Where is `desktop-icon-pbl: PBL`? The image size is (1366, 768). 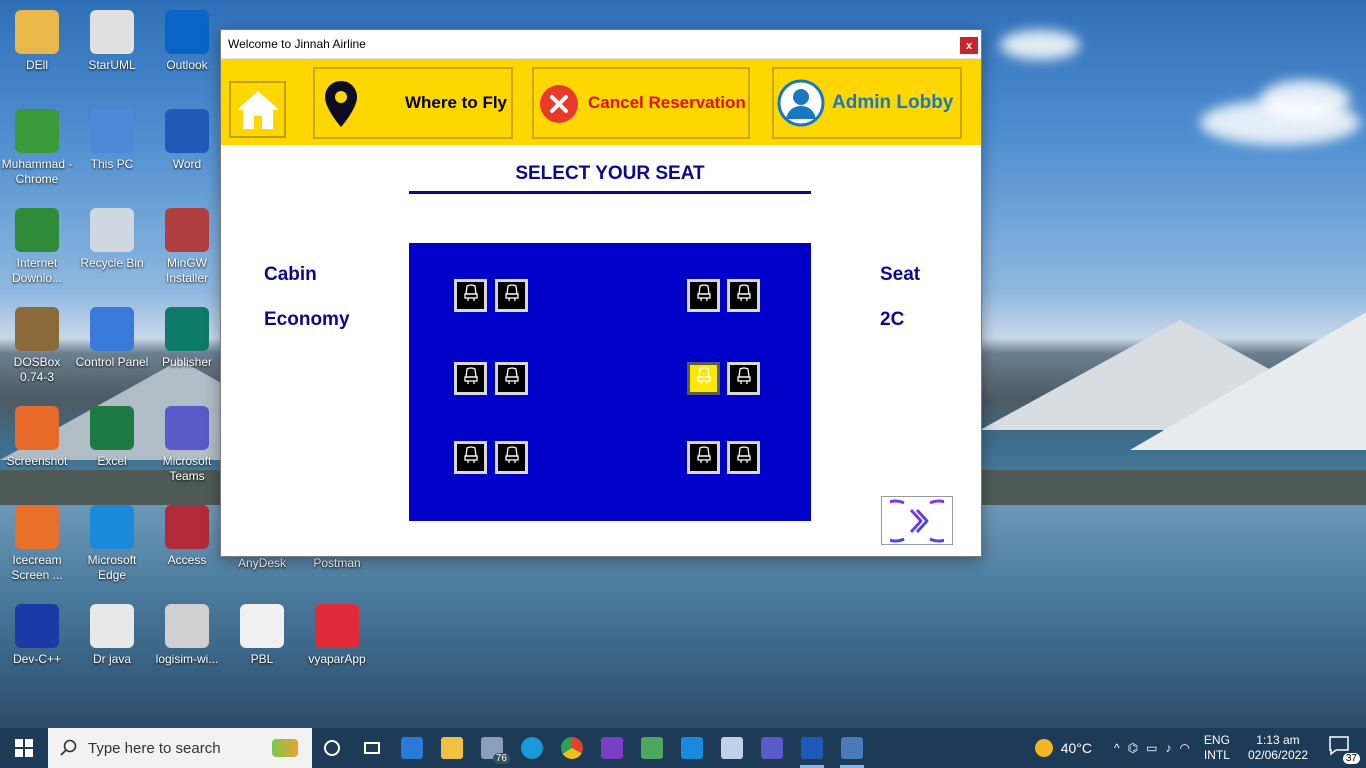 desktop-icon-pbl: PBL is located at coordinates (262, 635).